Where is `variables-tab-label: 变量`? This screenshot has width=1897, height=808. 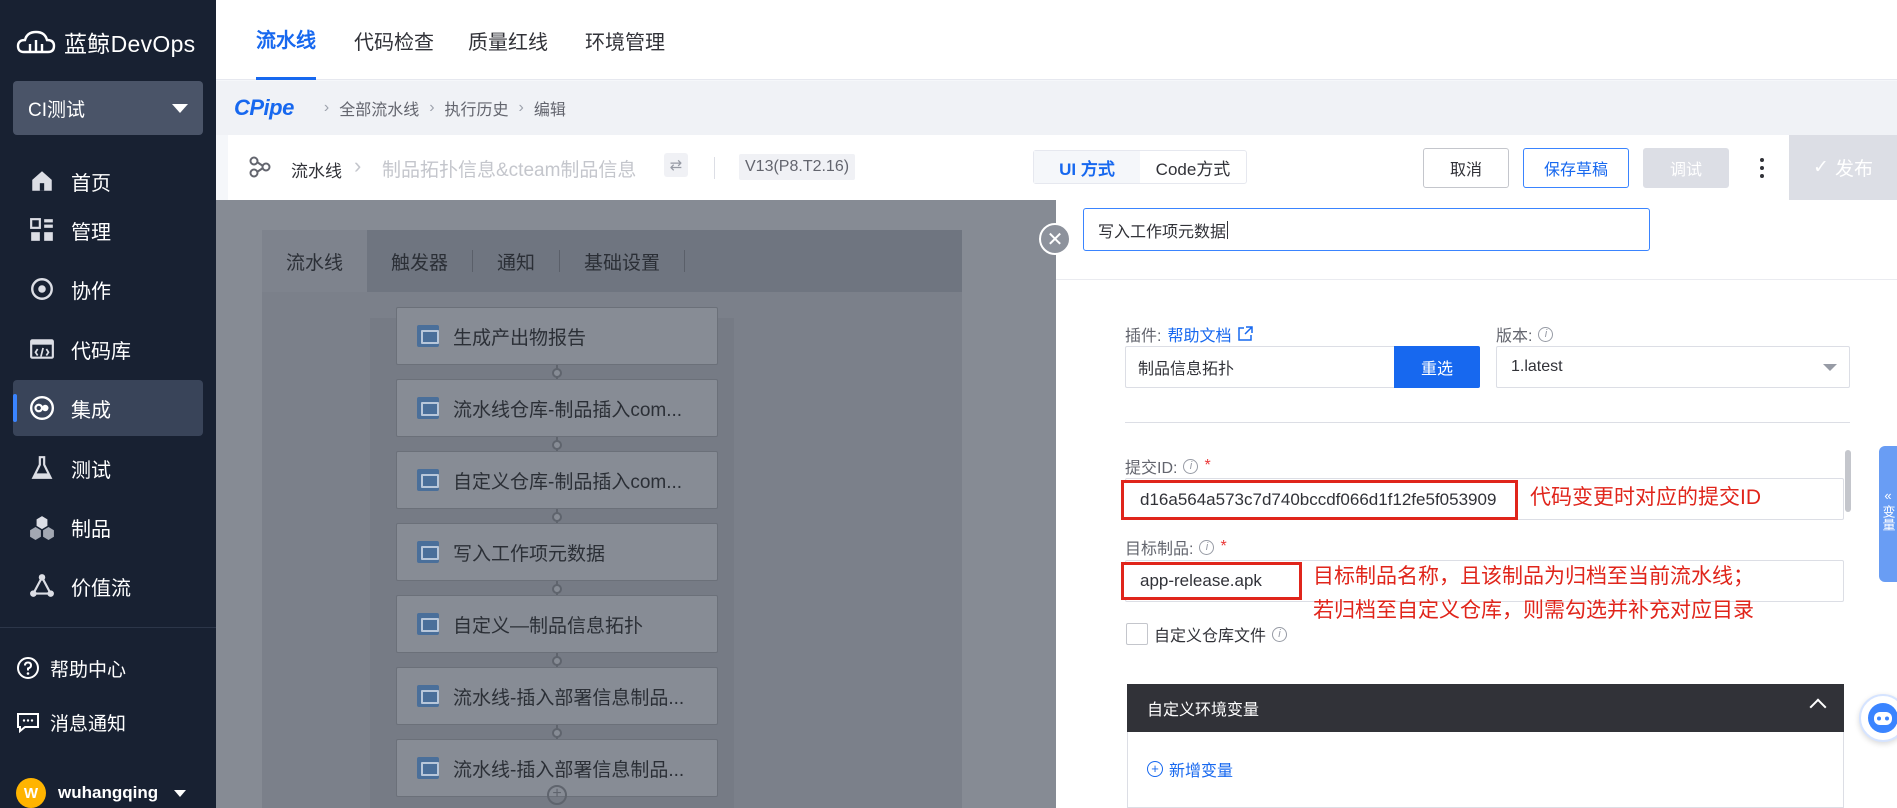
variables-tab-label: 变量 is located at coordinates (1888, 518).